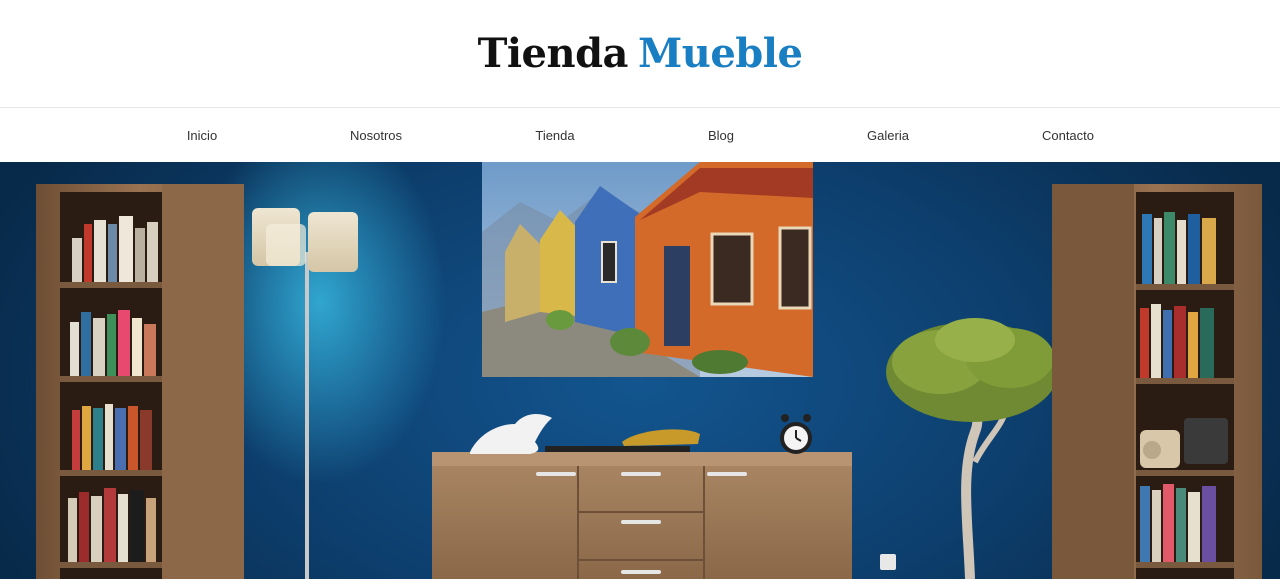 This screenshot has height=579, width=1280. I want to click on nav-link-tienda: Tienda, so click(554, 135).